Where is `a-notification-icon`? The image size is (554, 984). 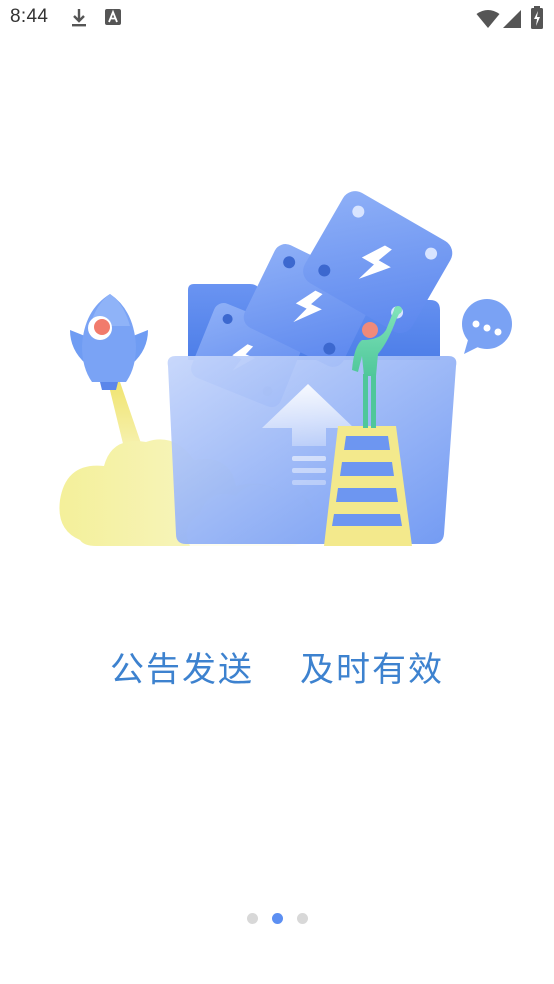 a-notification-icon is located at coordinates (113, 19).